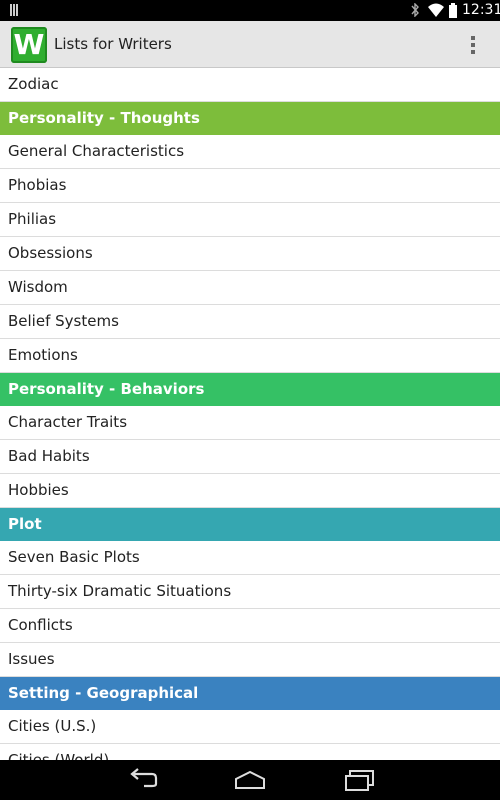  What do you see at coordinates (250, 44) in the screenshot?
I see `app-bar: W Lists for Writers` at bounding box center [250, 44].